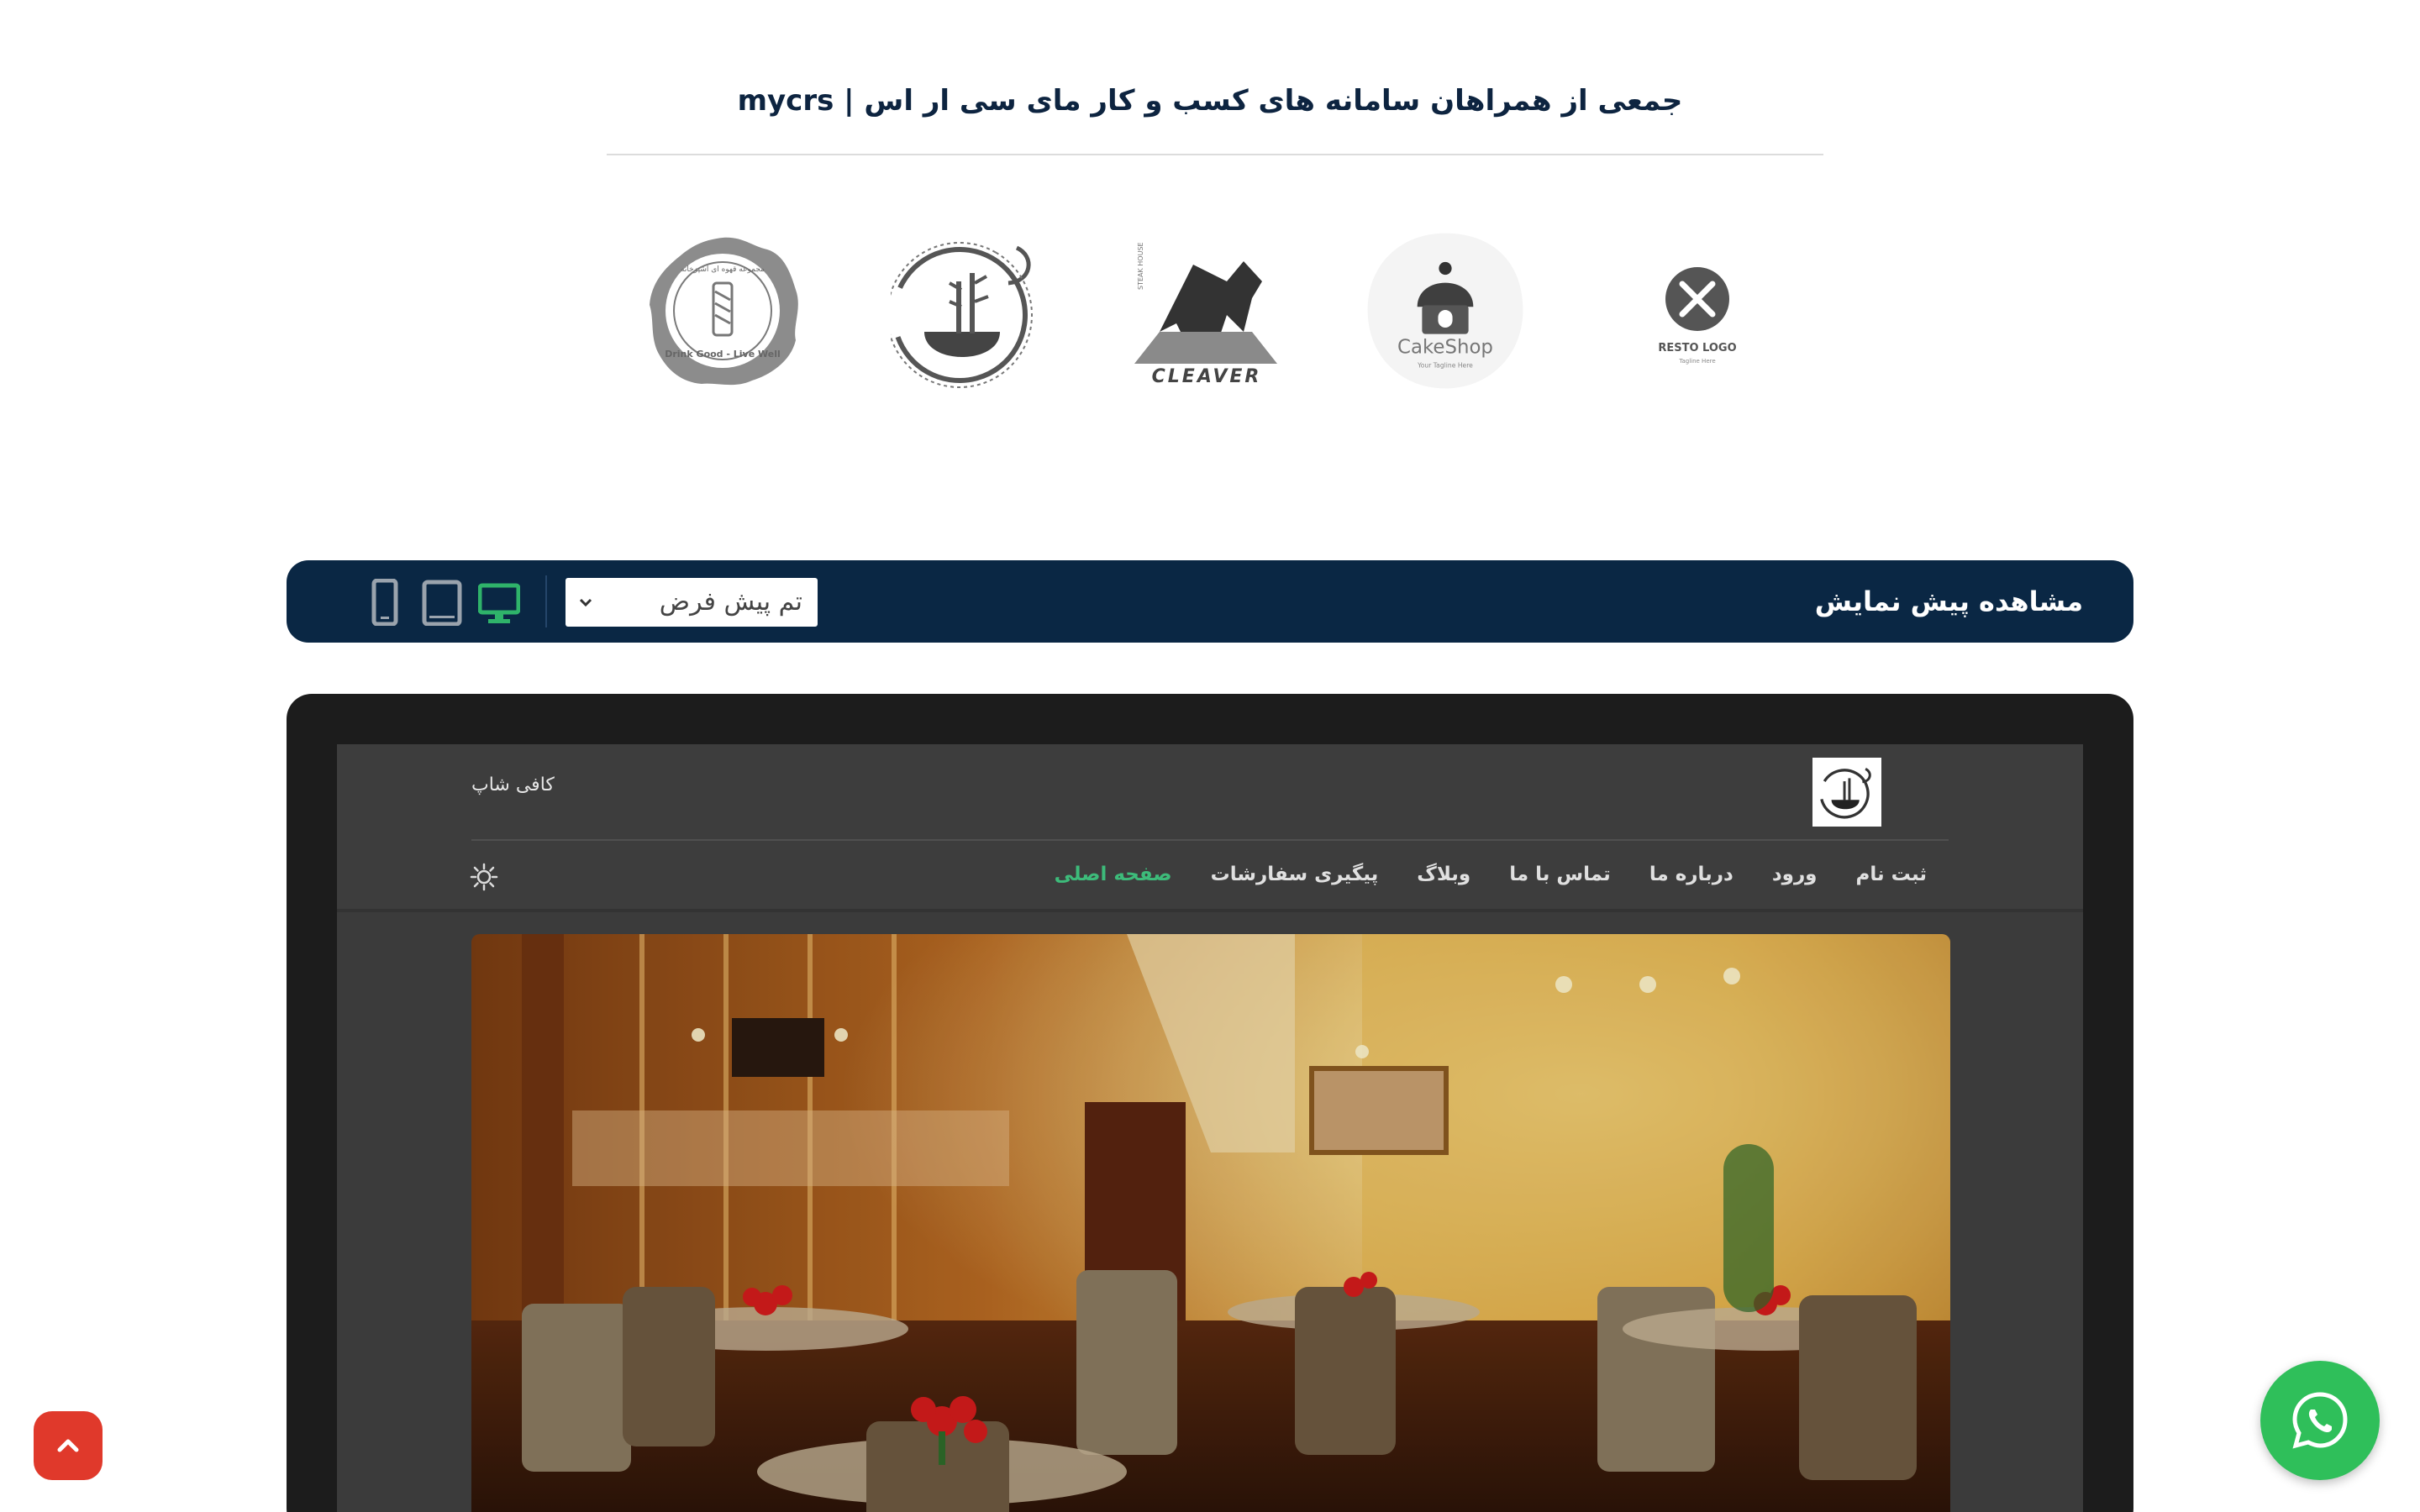  What do you see at coordinates (723, 269) in the screenshot?
I see `drink-good-logo-arc-text: مجموعه قهوه ای آشپزخانه` at bounding box center [723, 269].